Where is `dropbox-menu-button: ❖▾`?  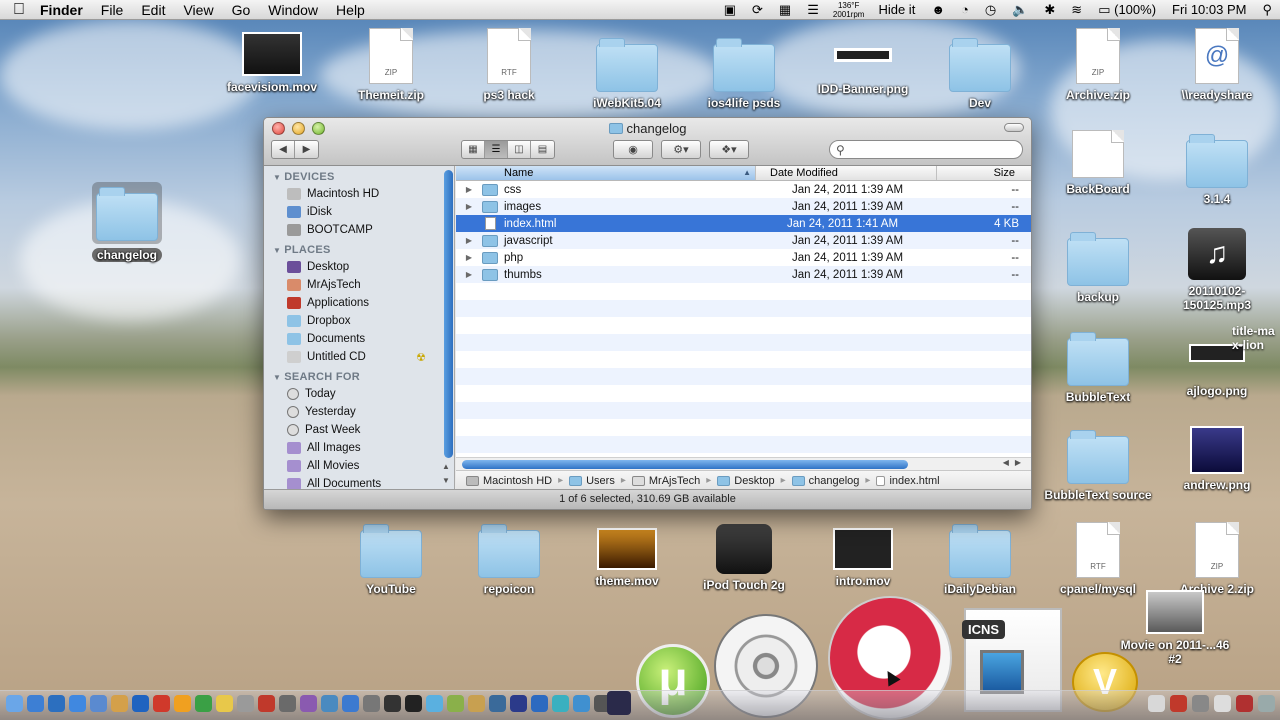 dropbox-menu-button: ❖▾ is located at coordinates (729, 149).